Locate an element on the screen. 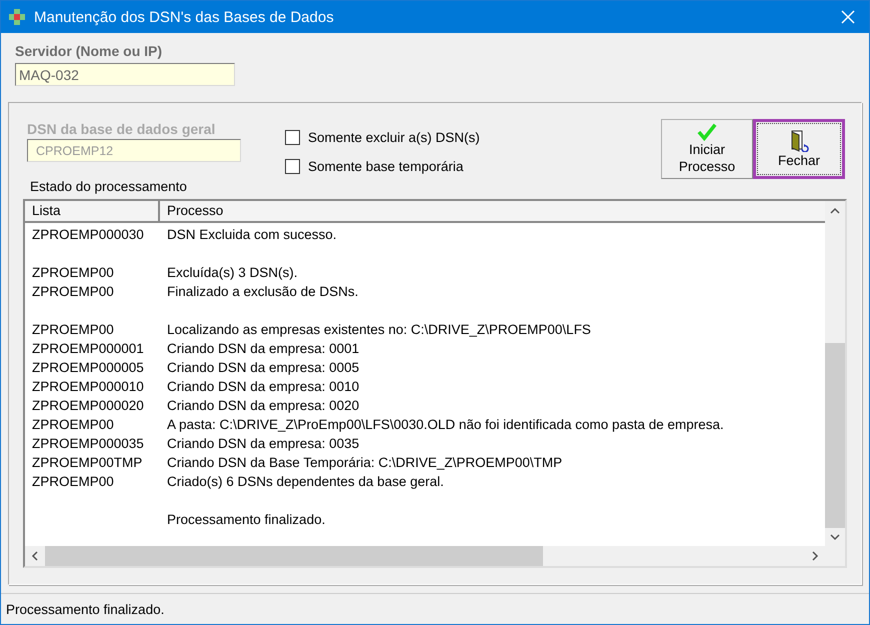 The height and width of the screenshot is (625, 870). table-cell-text: Finalizado a exclusão de DSNs. is located at coordinates (262, 292).